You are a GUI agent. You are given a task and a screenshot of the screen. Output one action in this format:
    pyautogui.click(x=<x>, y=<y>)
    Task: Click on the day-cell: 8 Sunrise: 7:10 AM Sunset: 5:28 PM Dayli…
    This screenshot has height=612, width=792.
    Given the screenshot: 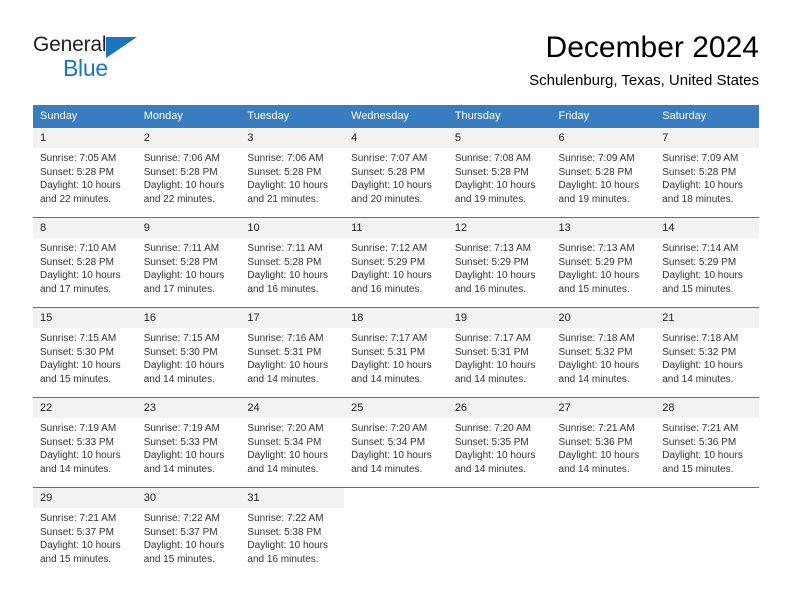 What is the action you would take?
    pyautogui.click(x=85, y=262)
    